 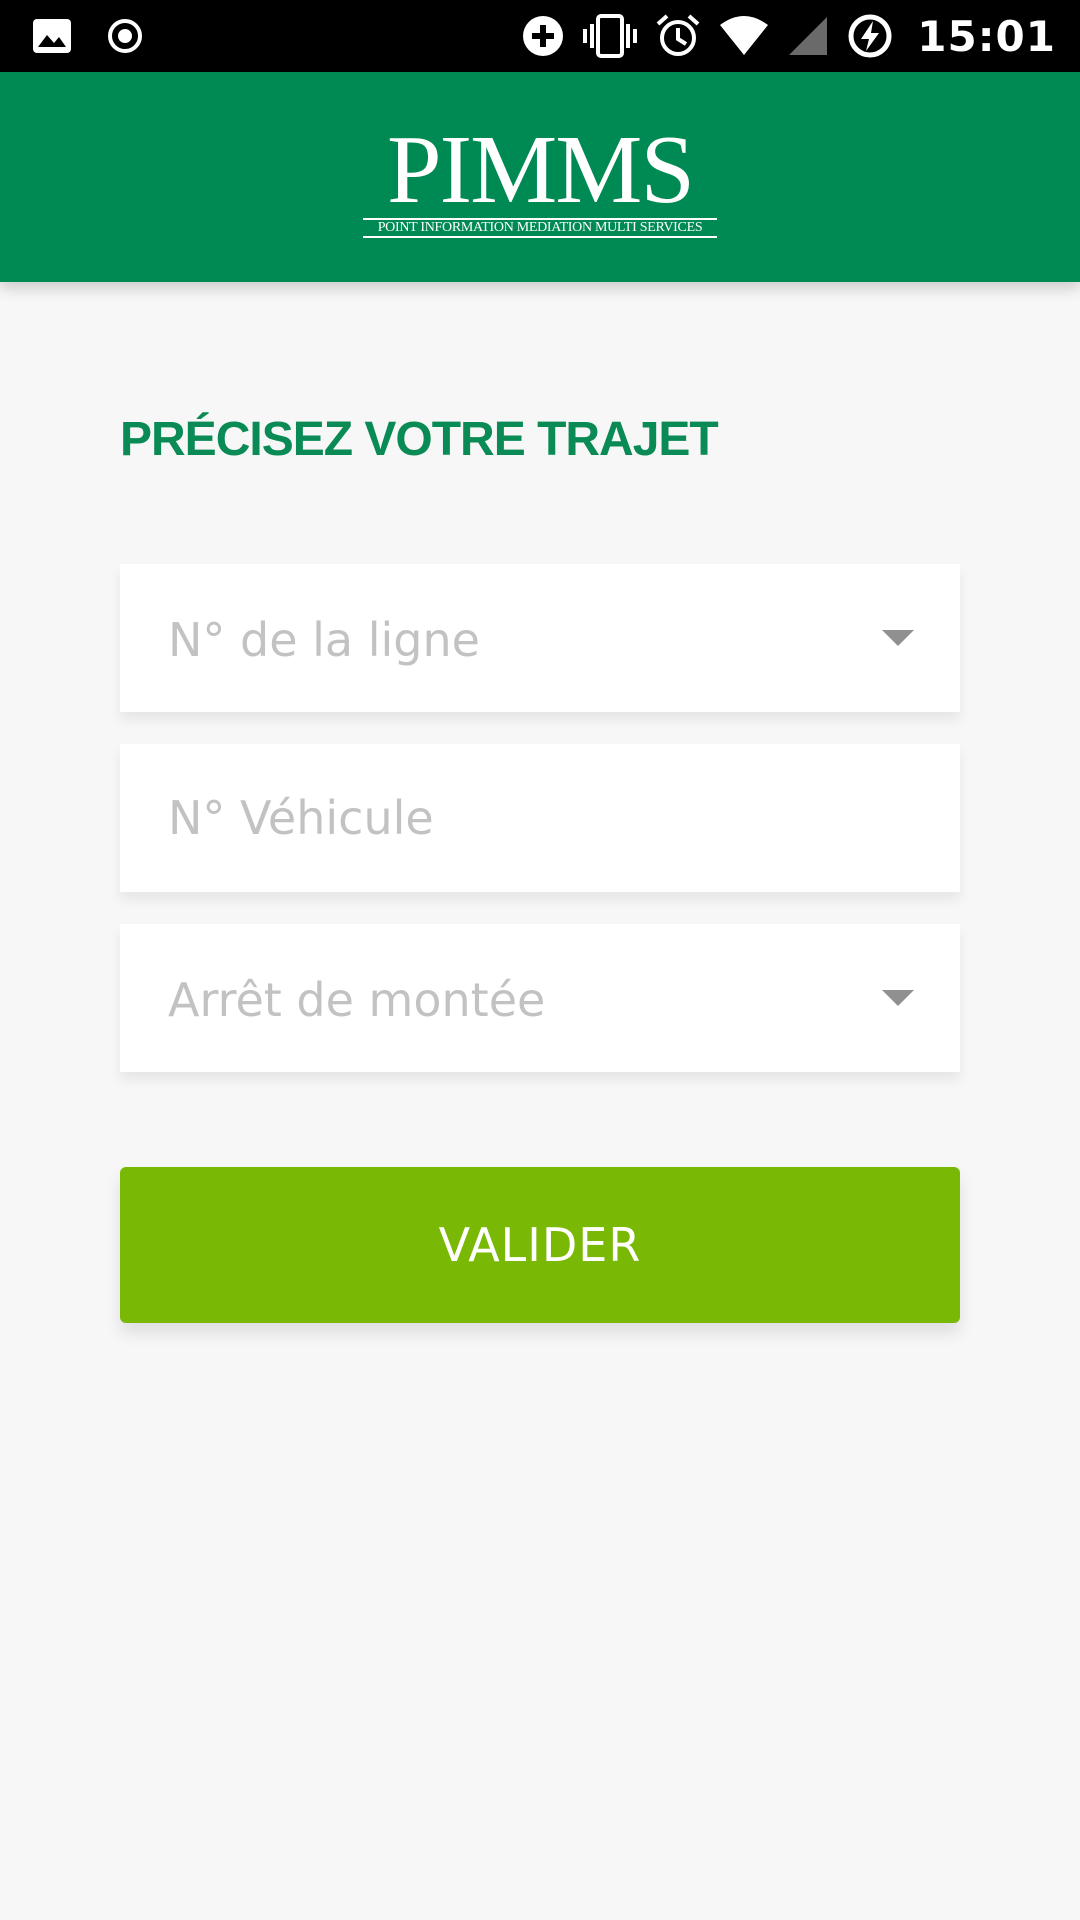 What do you see at coordinates (88, 36) in the screenshot?
I see `status-left` at bounding box center [88, 36].